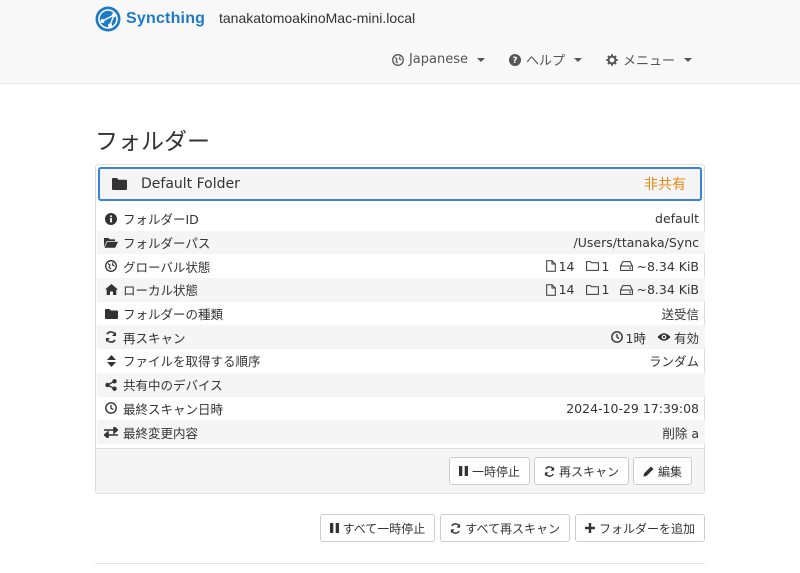 The image size is (800, 573). I want to click on nav-menus: Japanese ? ヘルプ メニュー, so click(541, 59).